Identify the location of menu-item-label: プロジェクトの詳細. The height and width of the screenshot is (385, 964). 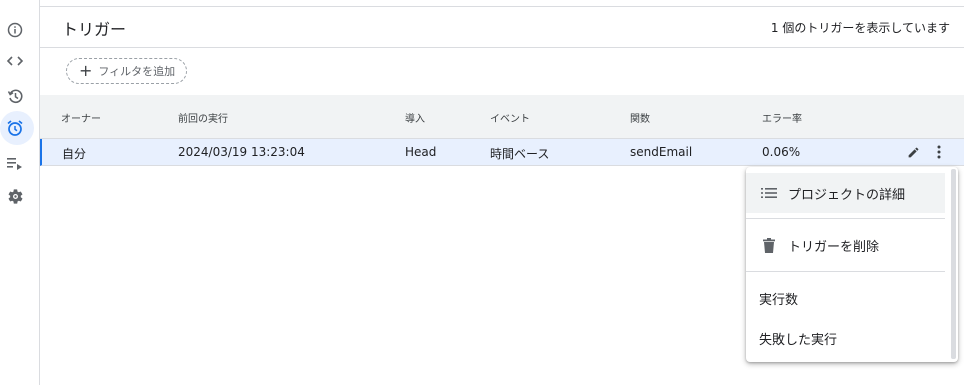
(847, 195).